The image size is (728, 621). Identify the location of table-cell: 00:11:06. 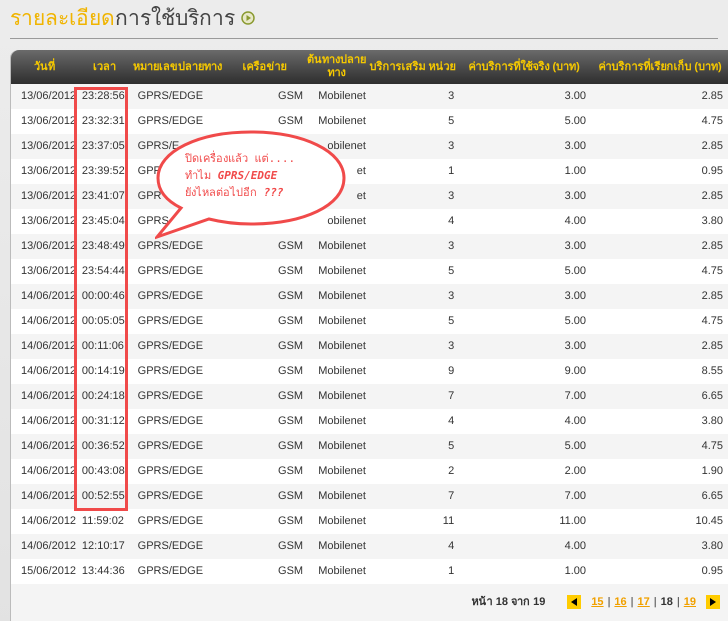
(103, 346).